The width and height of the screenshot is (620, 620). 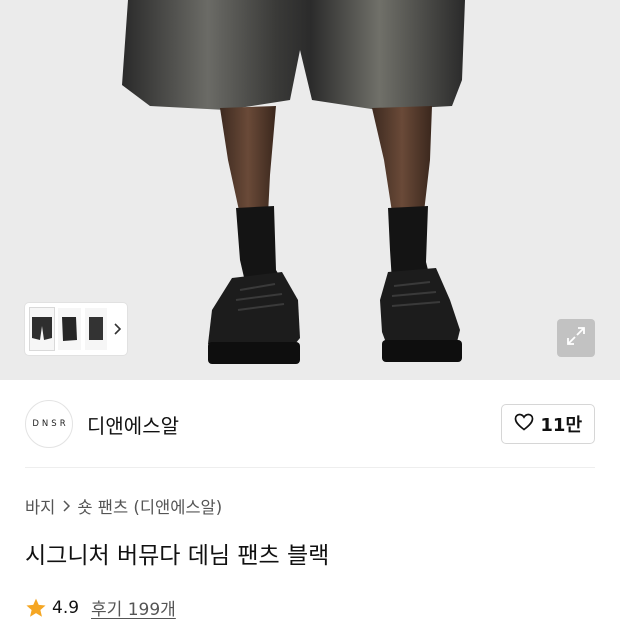 I want to click on brand-name: 디앤에스알, so click(x=133, y=424).